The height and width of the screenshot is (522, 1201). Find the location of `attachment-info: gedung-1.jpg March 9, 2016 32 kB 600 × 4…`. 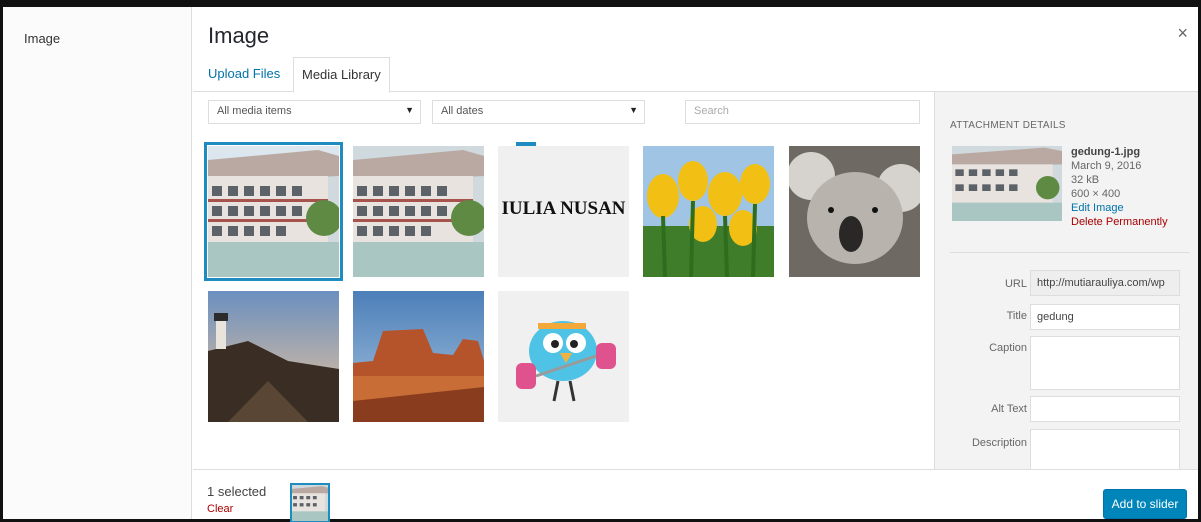

attachment-info: gedung-1.jpg March 9, 2016 32 kB 600 × 4… is located at coordinates (1119, 187).